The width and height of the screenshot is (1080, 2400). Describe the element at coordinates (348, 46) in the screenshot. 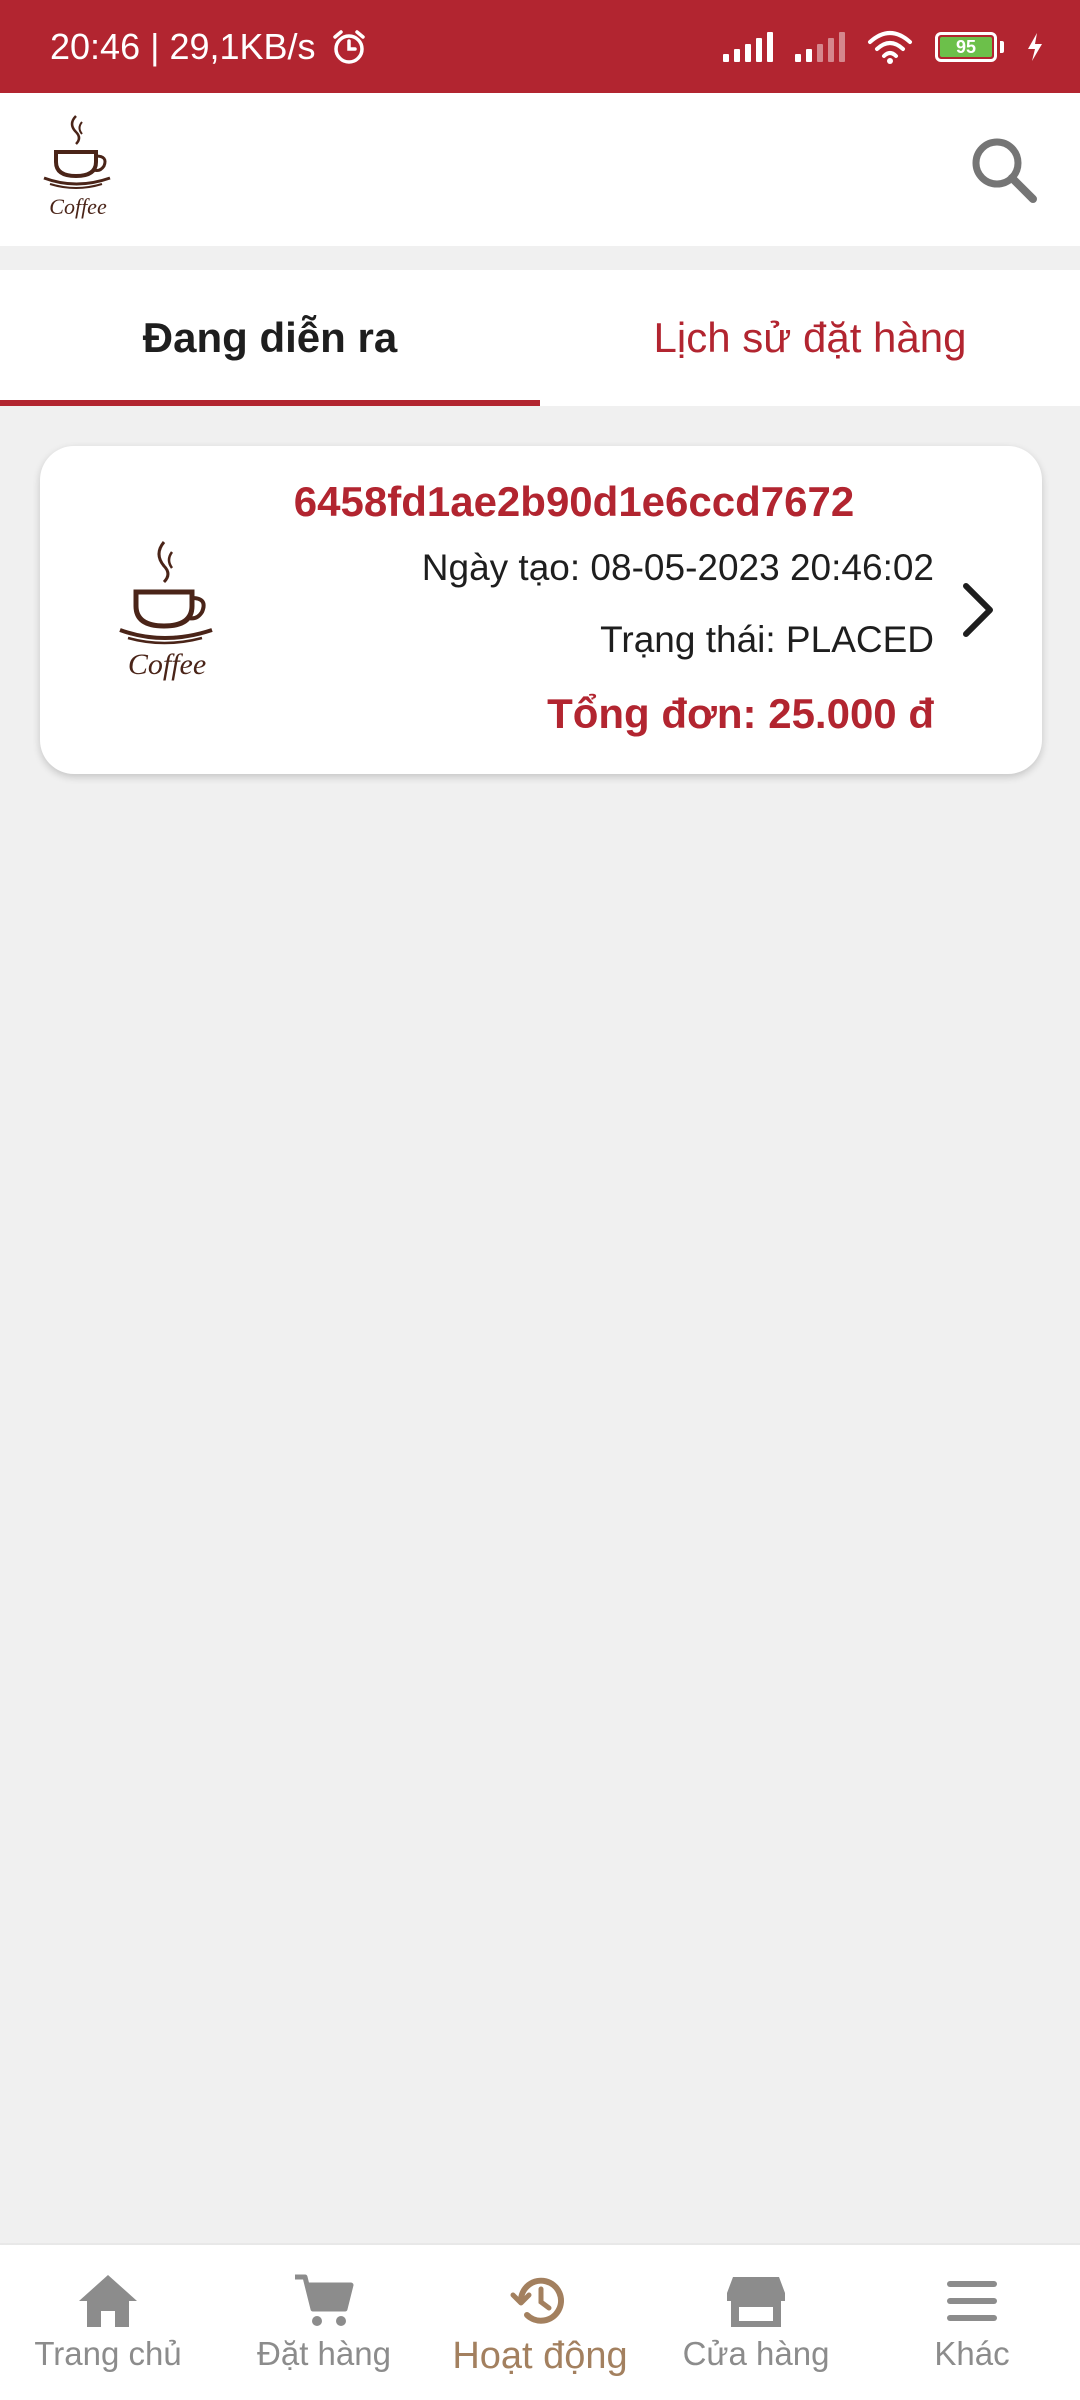

I see `alarm-icon` at that location.